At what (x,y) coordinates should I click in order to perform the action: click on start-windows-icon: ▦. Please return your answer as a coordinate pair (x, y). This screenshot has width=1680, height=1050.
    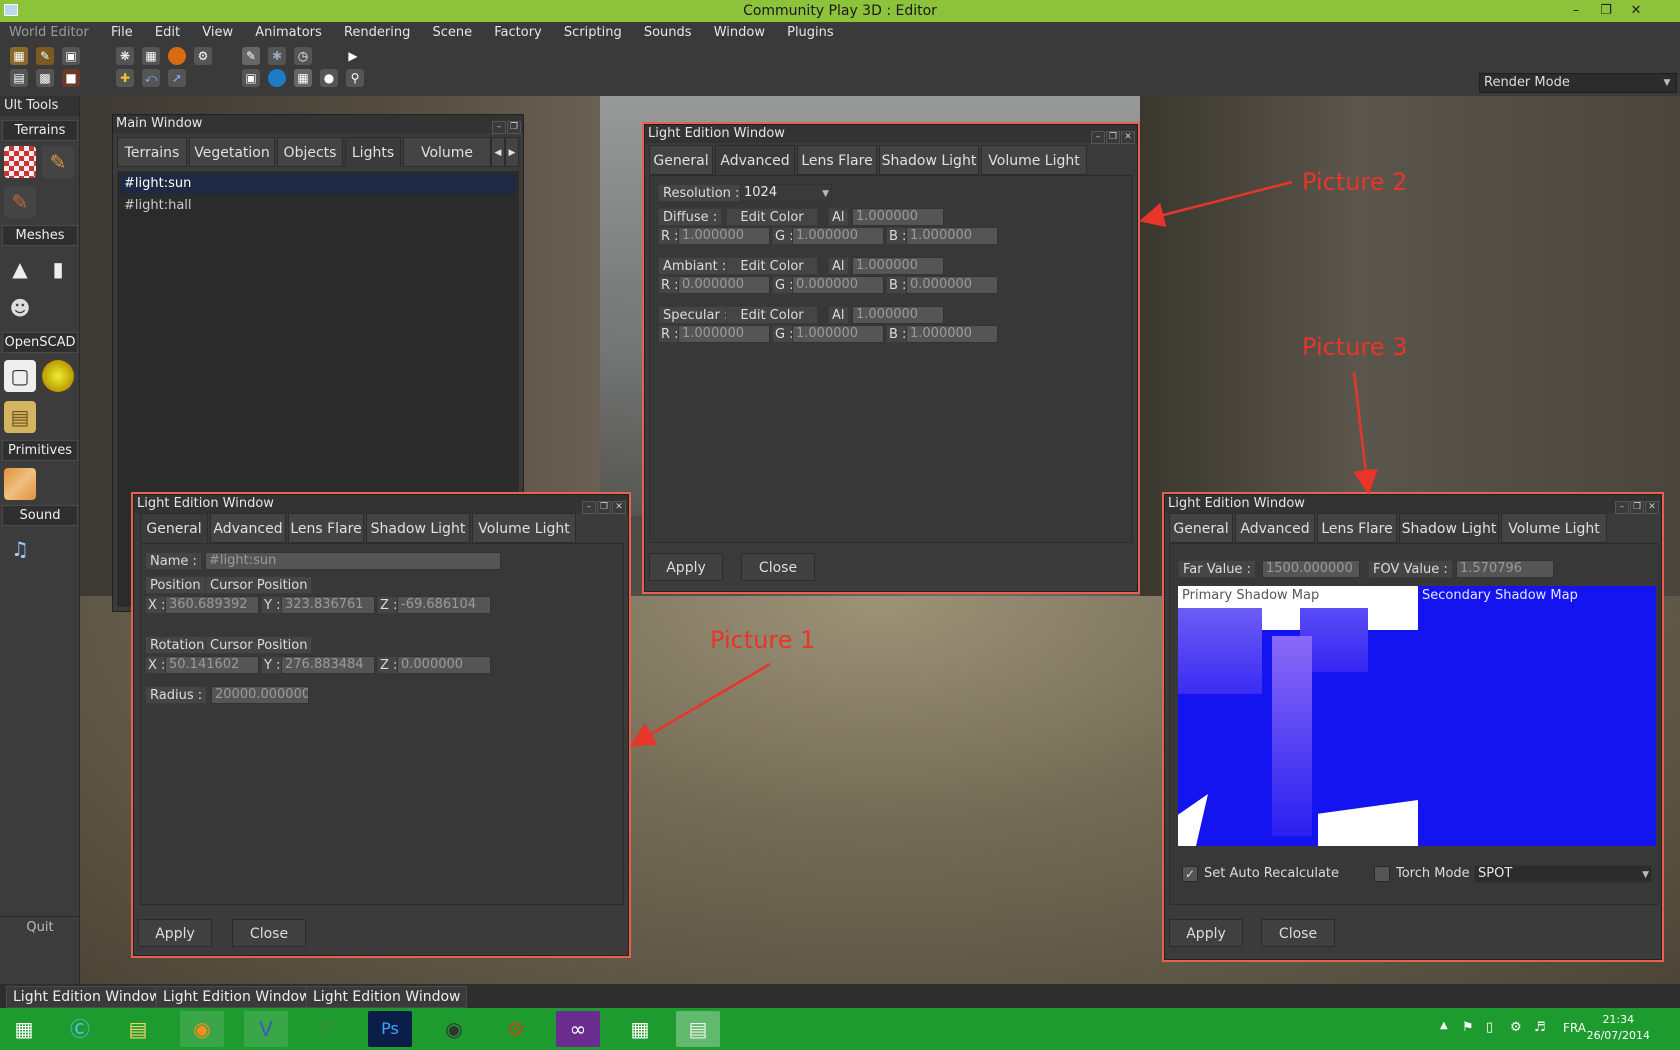
    Looking at the image, I should click on (24, 1029).